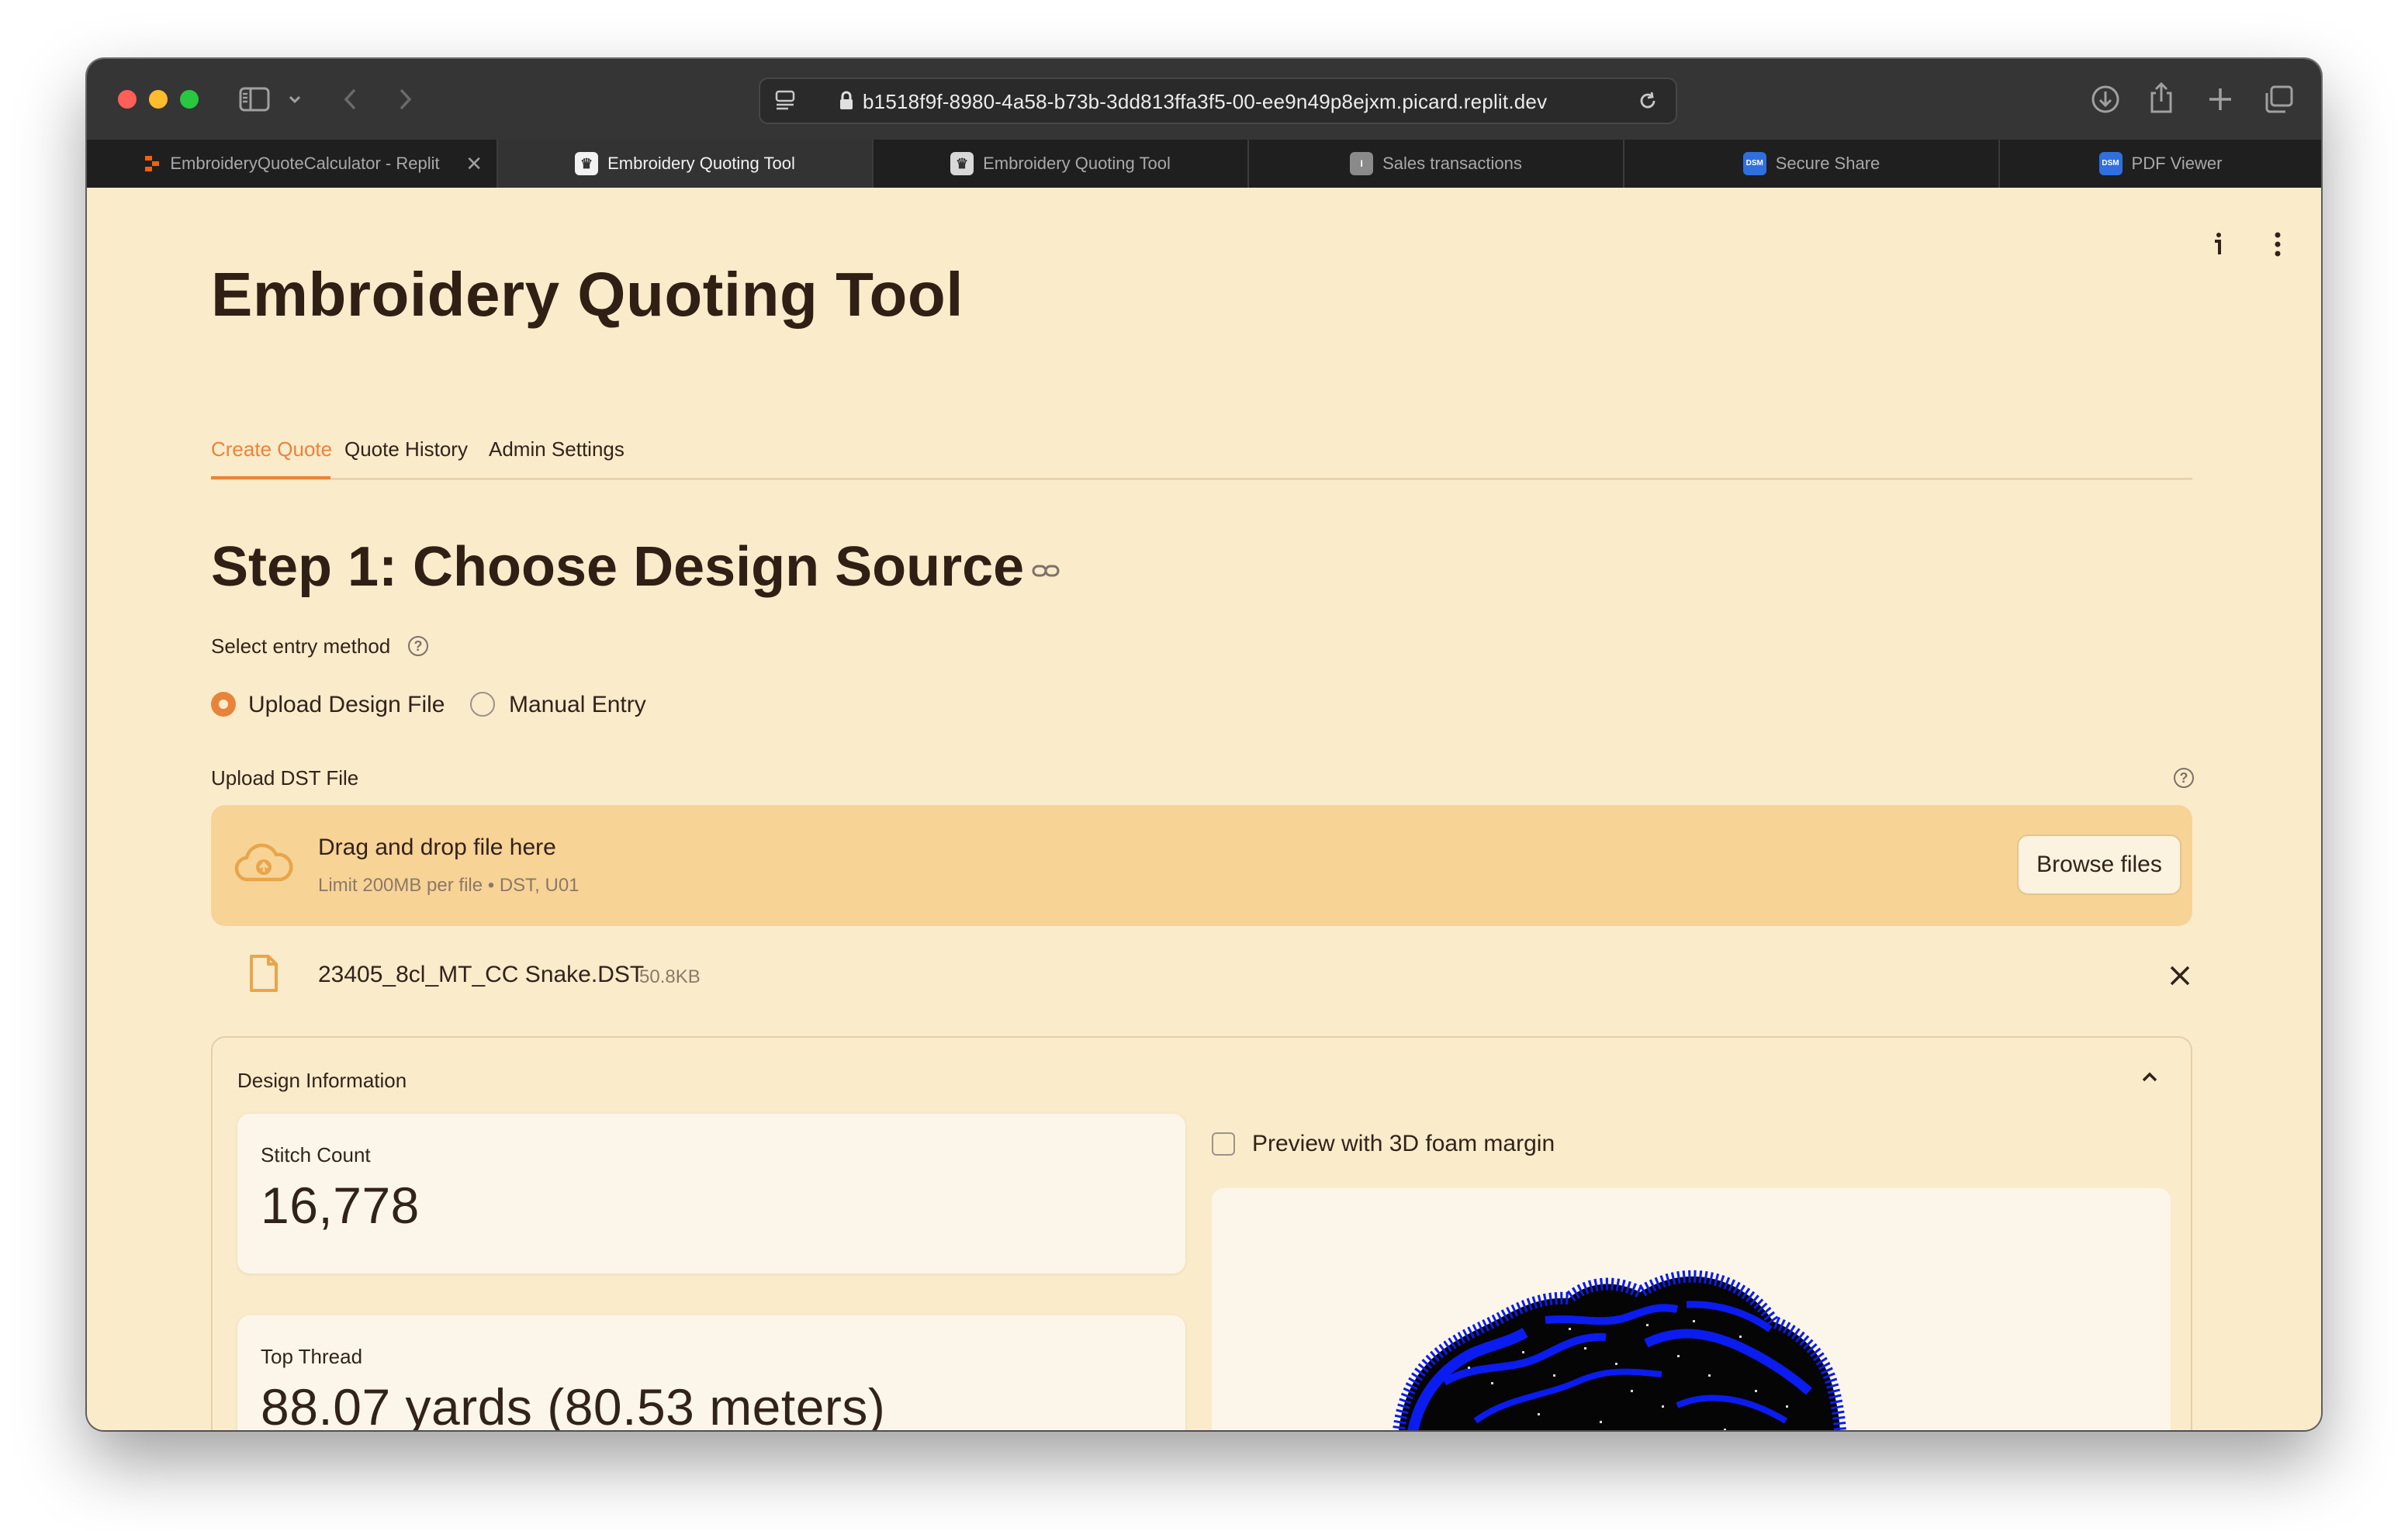 The image size is (2408, 1531). What do you see at coordinates (301, 646) in the screenshot?
I see `entry-method-label: Select entry method` at bounding box center [301, 646].